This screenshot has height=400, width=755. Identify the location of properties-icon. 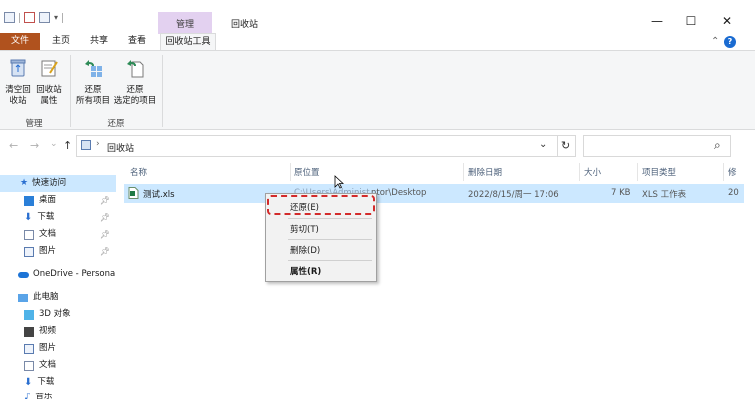
(49, 68).